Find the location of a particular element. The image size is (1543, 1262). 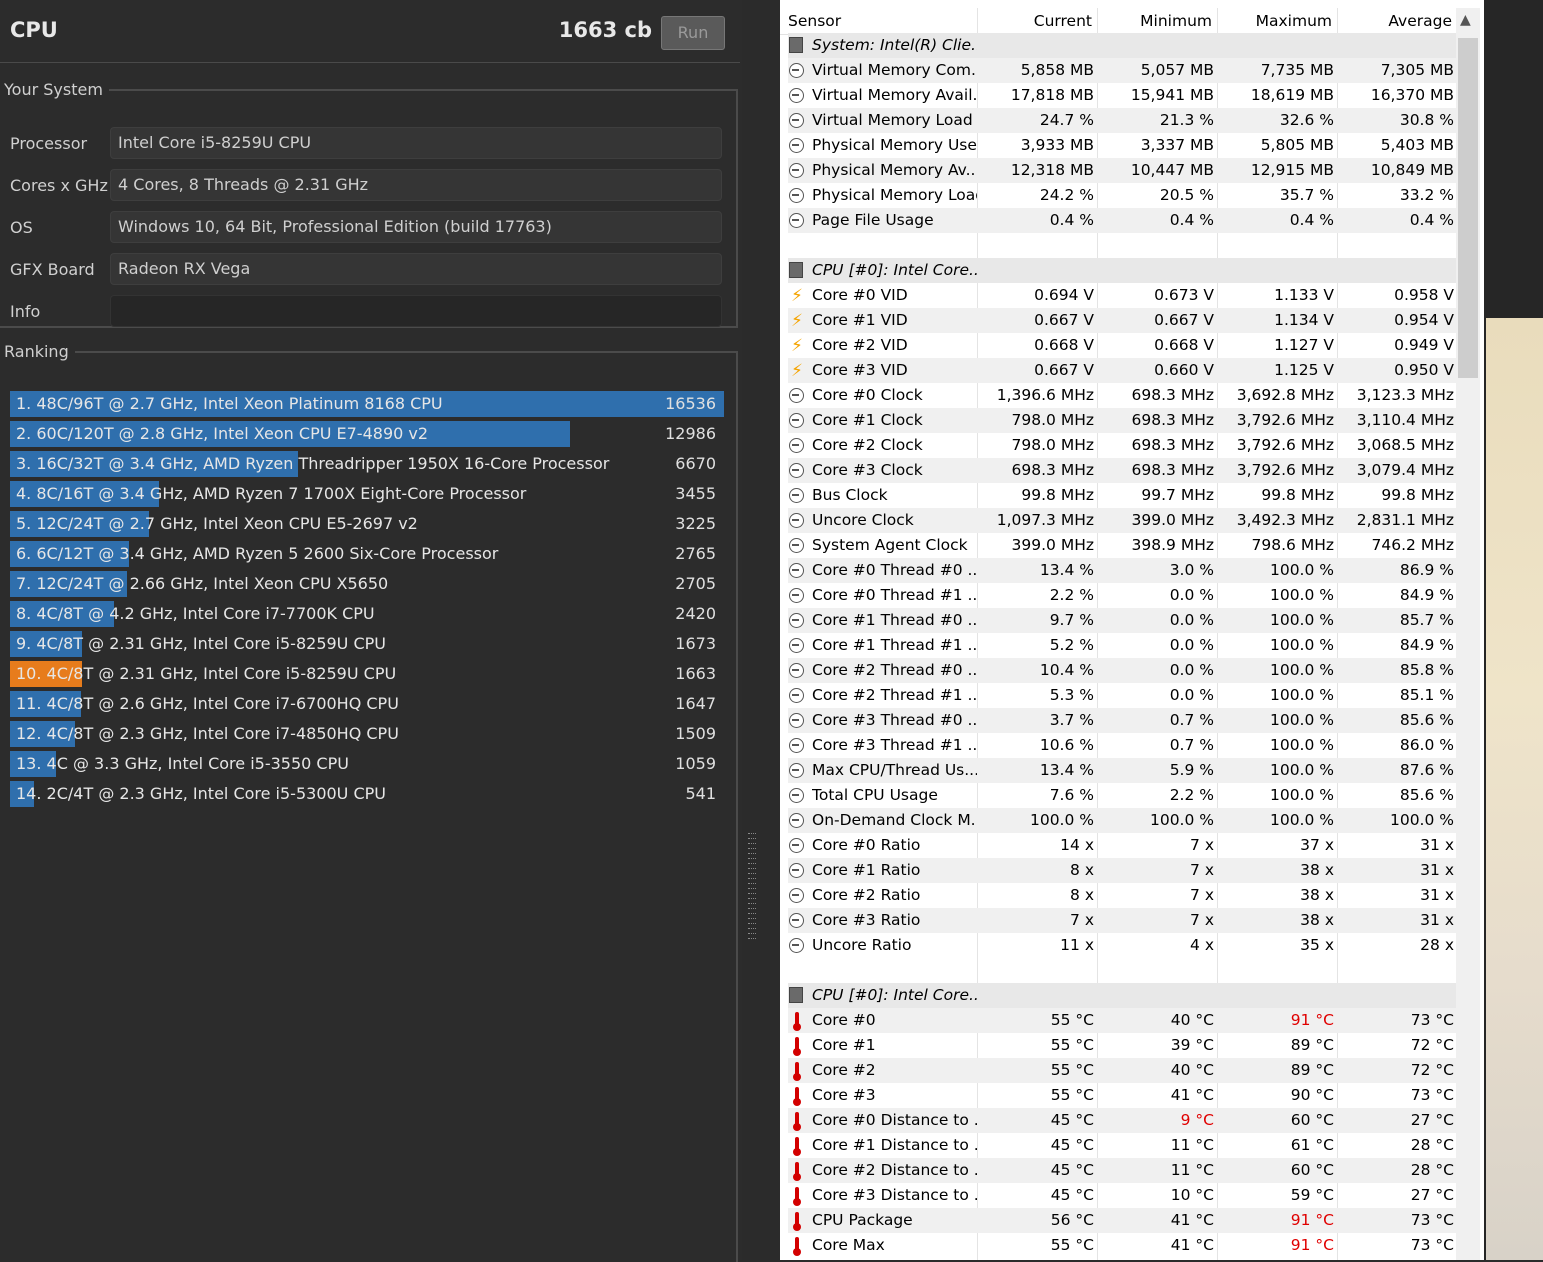

sensor-row: Core #1 55 °C 39 °C 89 °C 72 °C is located at coordinates (1122, 1045).